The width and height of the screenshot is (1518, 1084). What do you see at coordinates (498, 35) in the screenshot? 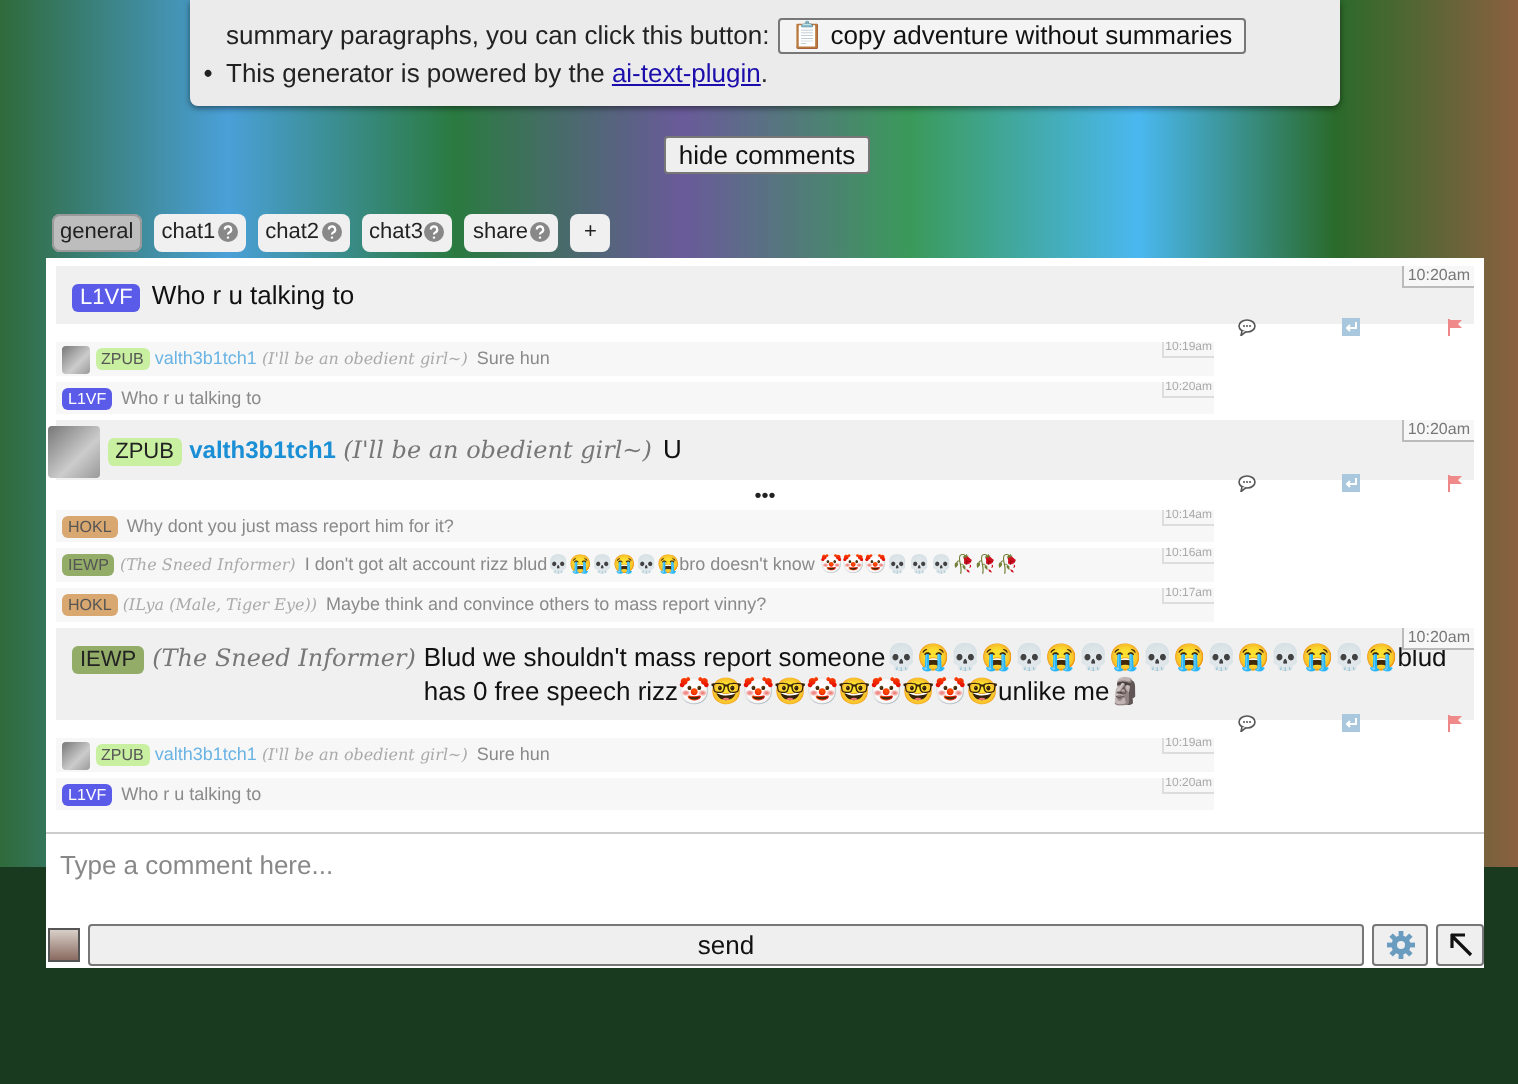
I see `notice-text: summary paragraphs, you can click this button:` at bounding box center [498, 35].